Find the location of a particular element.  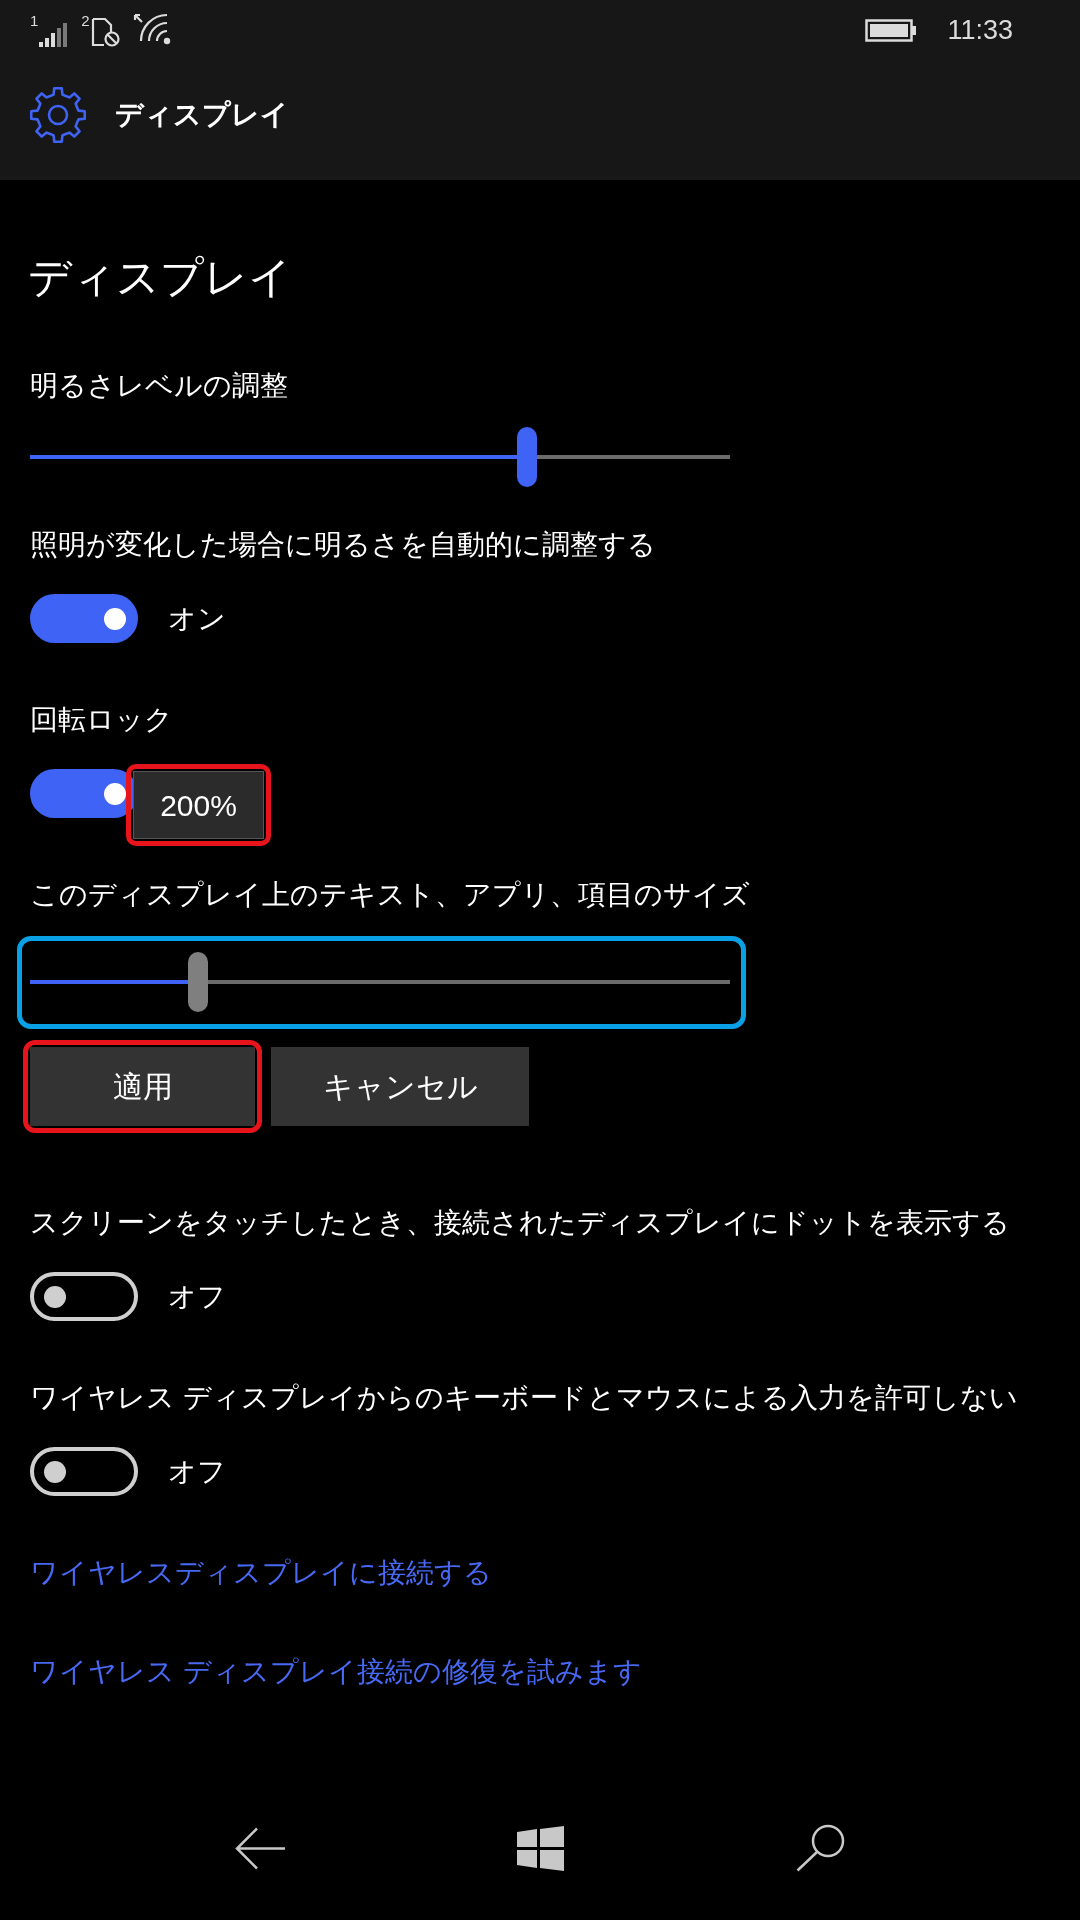

sim-index-label: 2 is located at coordinates (85, 21).